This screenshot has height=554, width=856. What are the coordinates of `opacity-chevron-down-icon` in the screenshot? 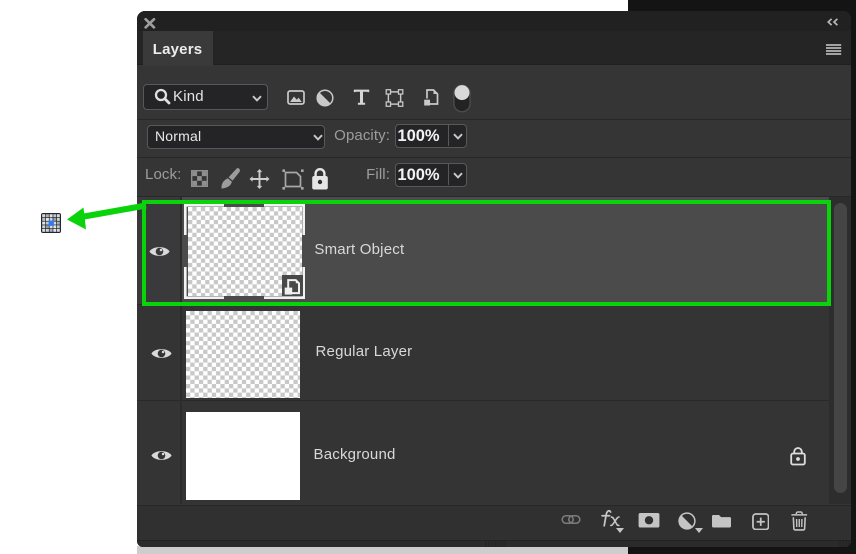 It's located at (457, 136).